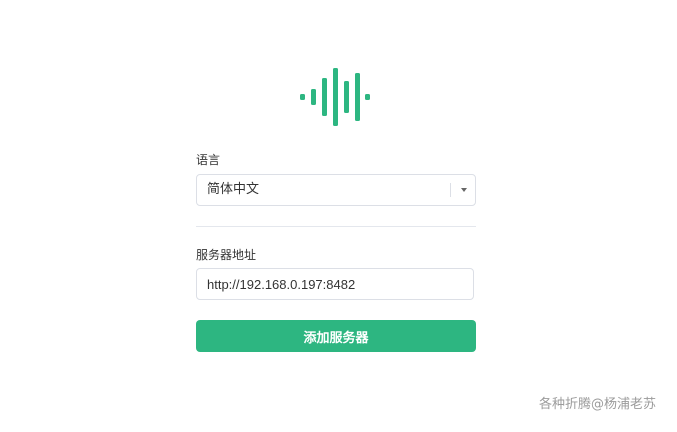 The image size is (677, 432). What do you see at coordinates (336, 190) in the screenshot?
I see `language-select: 简体中文` at bounding box center [336, 190].